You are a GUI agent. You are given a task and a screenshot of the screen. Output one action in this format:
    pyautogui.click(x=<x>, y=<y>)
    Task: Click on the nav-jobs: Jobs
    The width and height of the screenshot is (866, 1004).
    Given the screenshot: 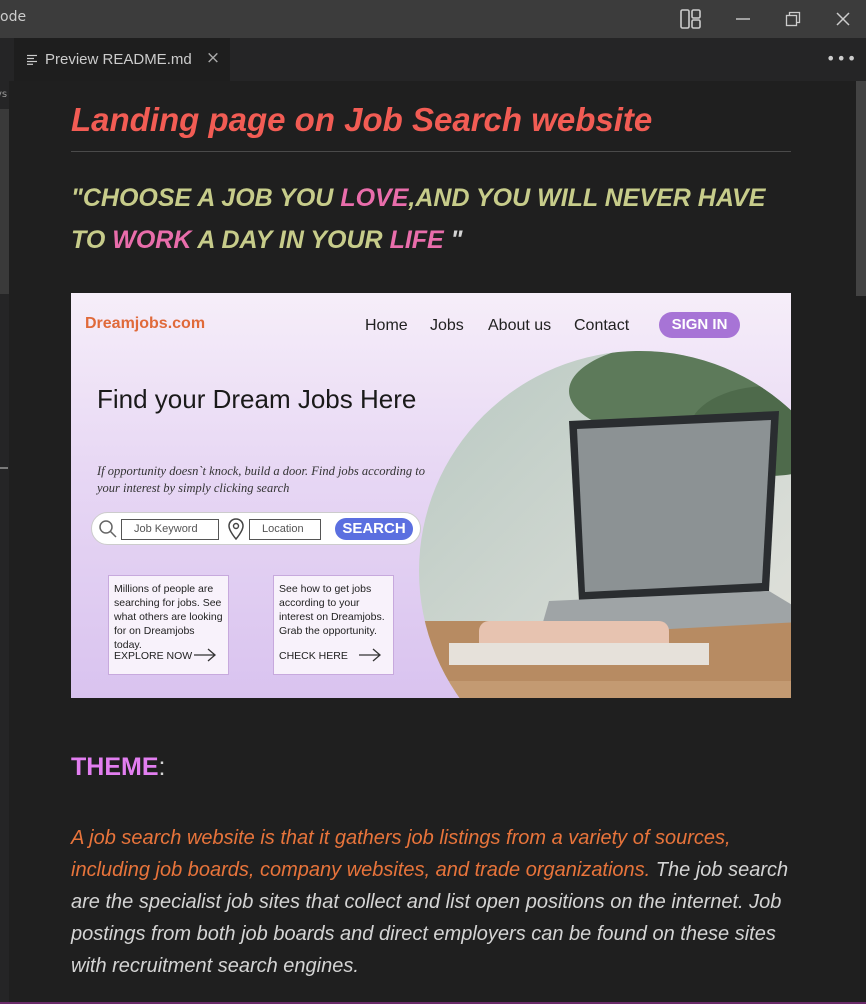 What is the action you would take?
    pyautogui.click(x=447, y=325)
    